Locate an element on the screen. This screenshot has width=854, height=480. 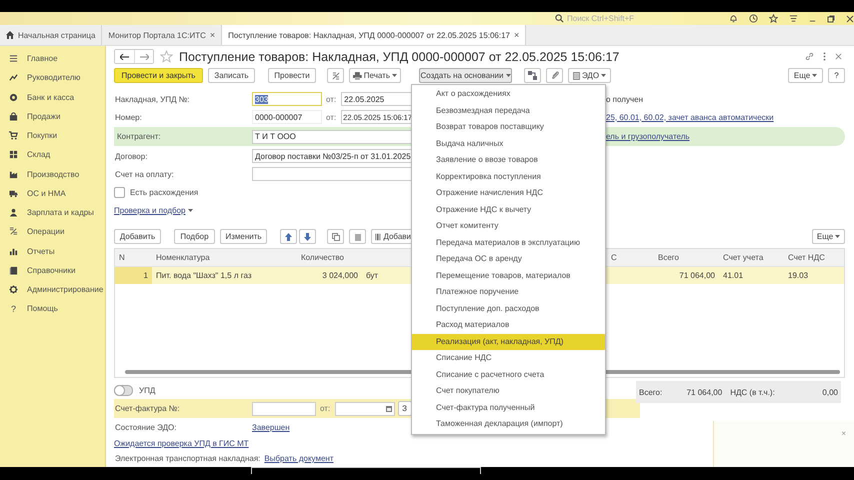
sidebar-item: Главное is located at coordinates (52, 58).